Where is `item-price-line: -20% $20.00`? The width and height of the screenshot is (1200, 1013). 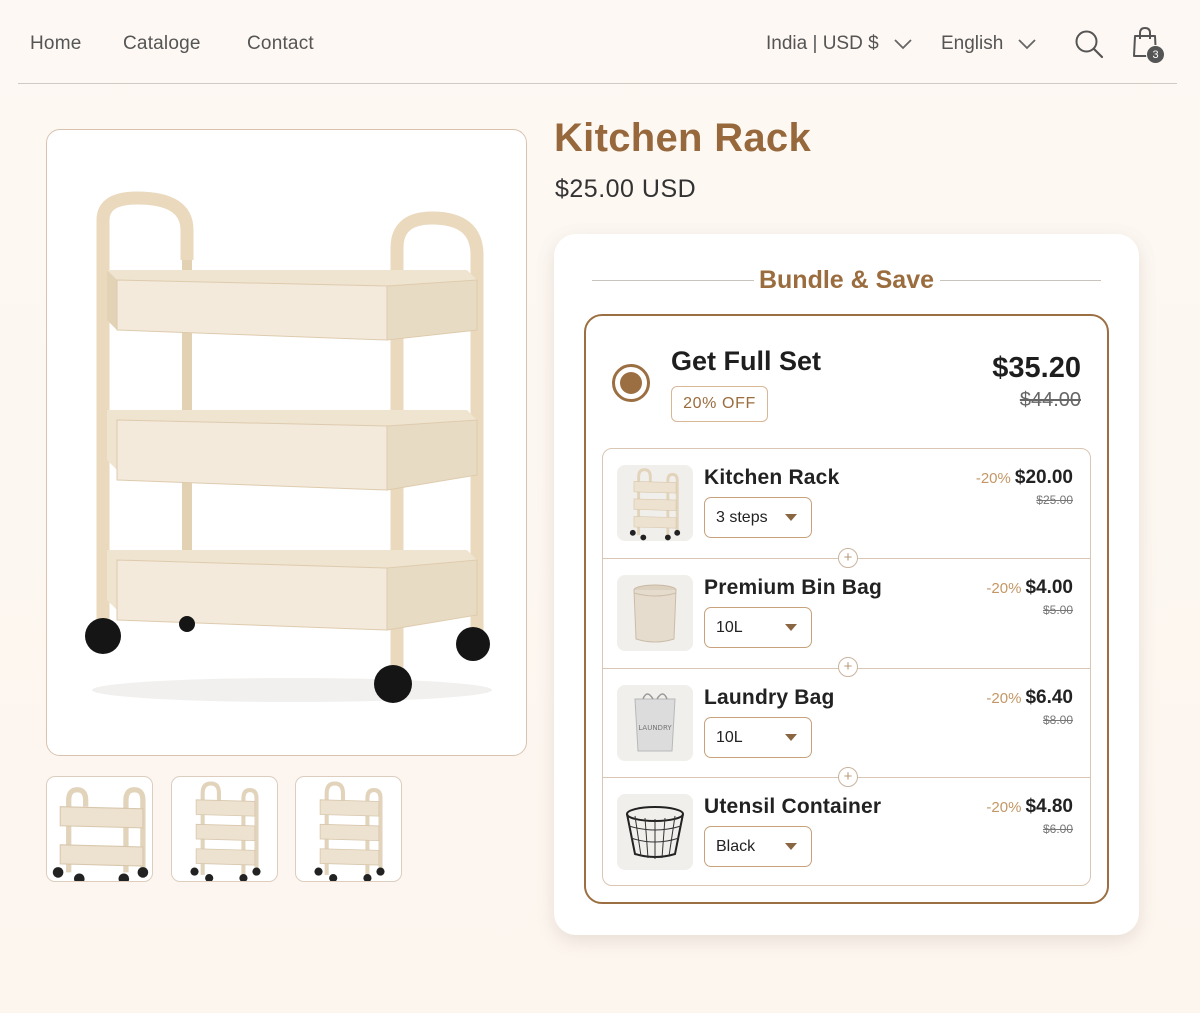
item-price-line: -20% $20.00 is located at coordinates (1024, 478).